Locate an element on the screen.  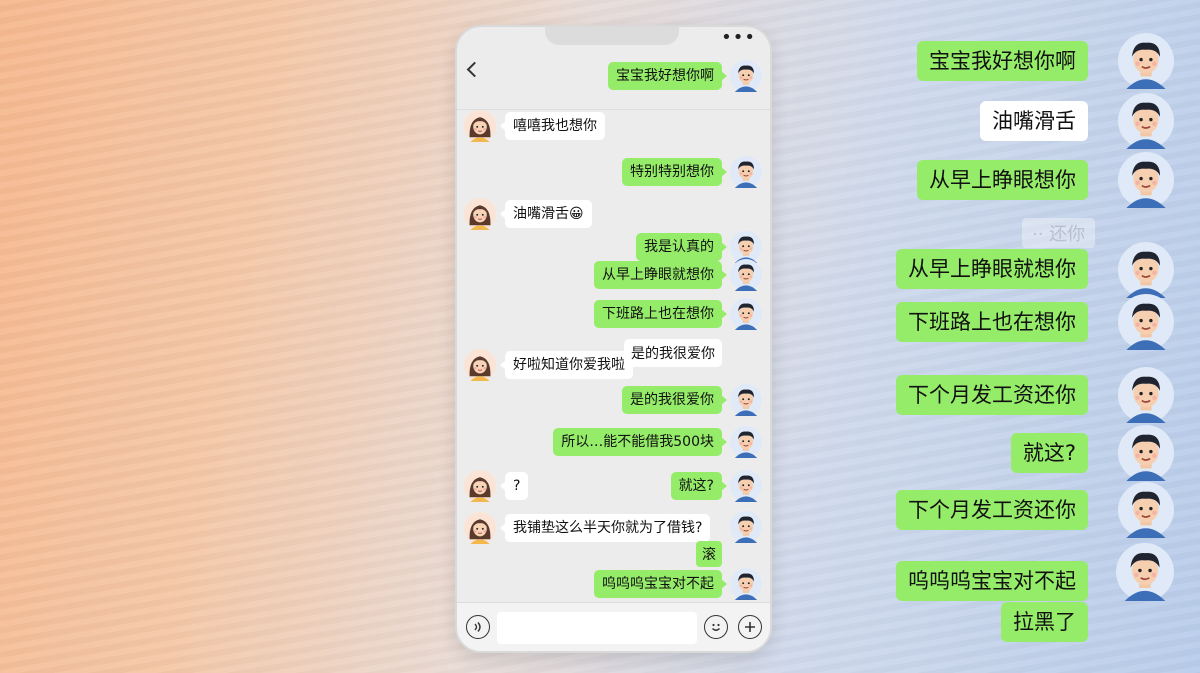
message-row: 好啦知道你爱我啦 is located at coordinates (613, 365).